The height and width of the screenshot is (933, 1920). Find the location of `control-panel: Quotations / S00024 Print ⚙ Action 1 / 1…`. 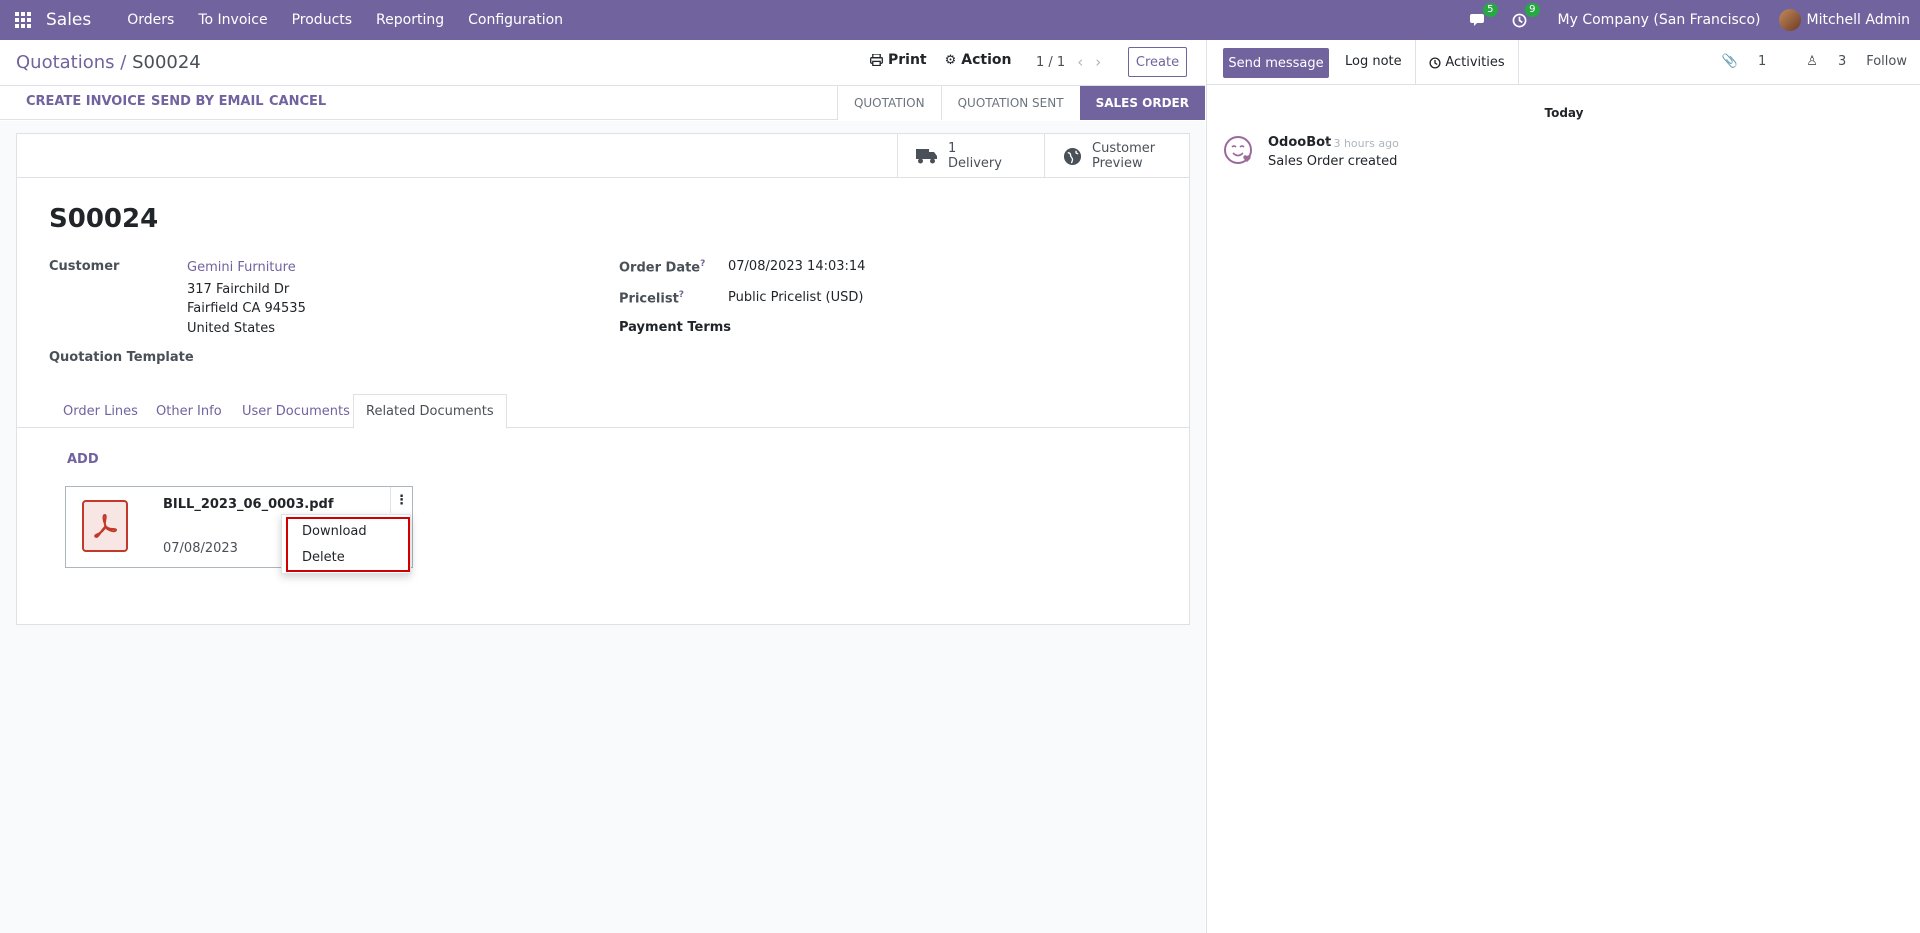

control-panel: Quotations / S00024 Print ⚙ Action 1 / 1… is located at coordinates (602, 80).